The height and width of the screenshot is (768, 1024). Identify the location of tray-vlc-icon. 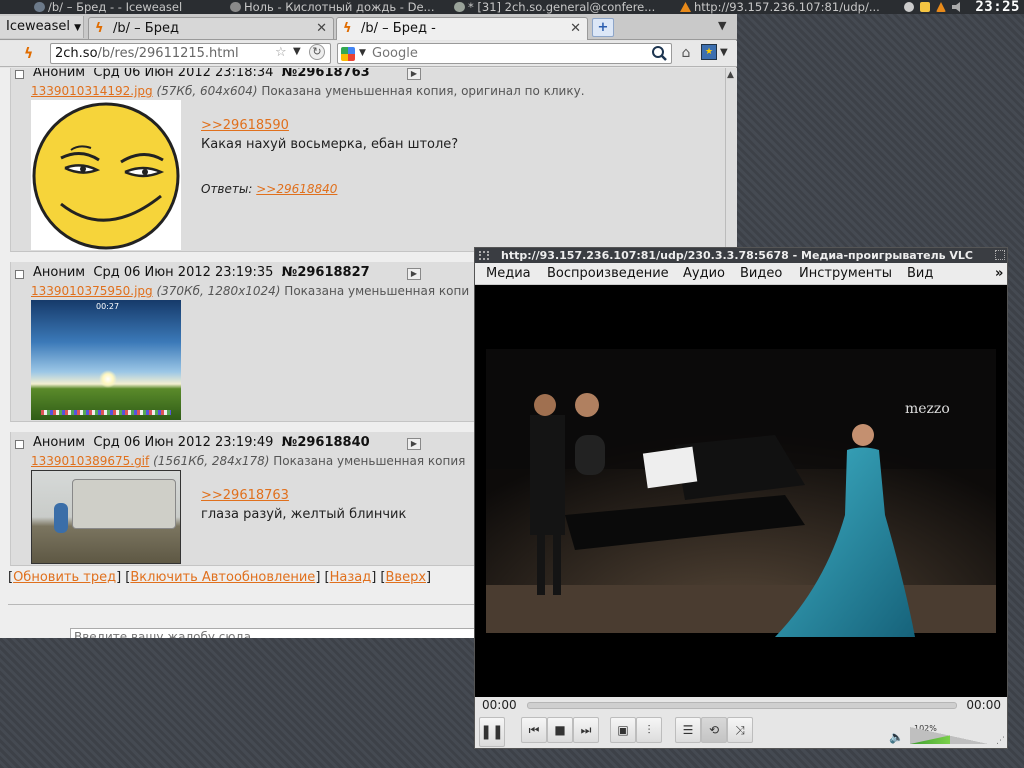
(941, 7).